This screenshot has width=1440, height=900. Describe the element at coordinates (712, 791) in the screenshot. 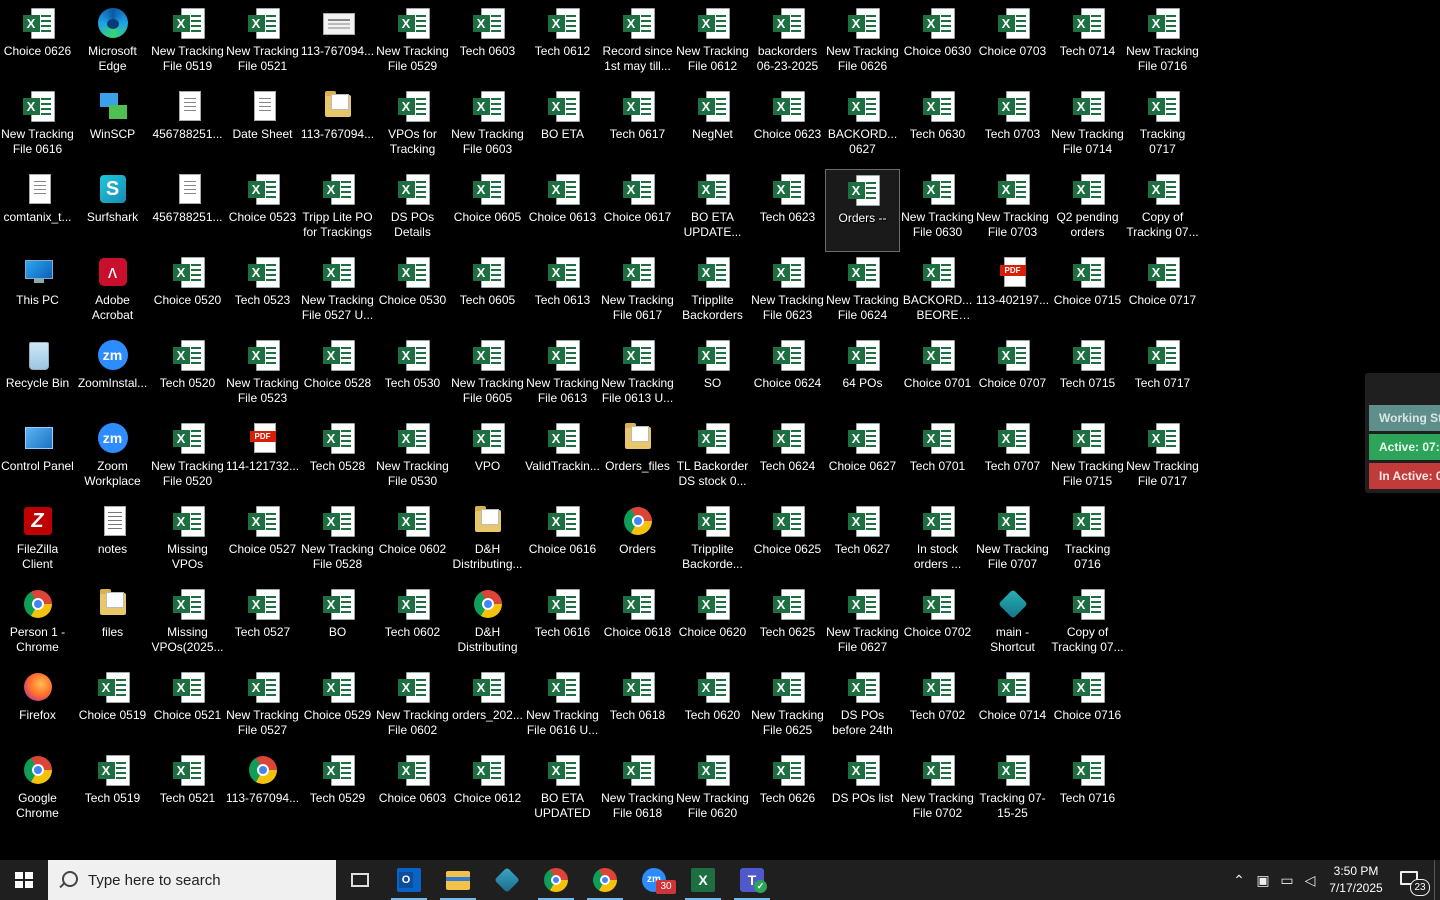

I see `desktop-icon: X New Tracking File 0620` at that location.